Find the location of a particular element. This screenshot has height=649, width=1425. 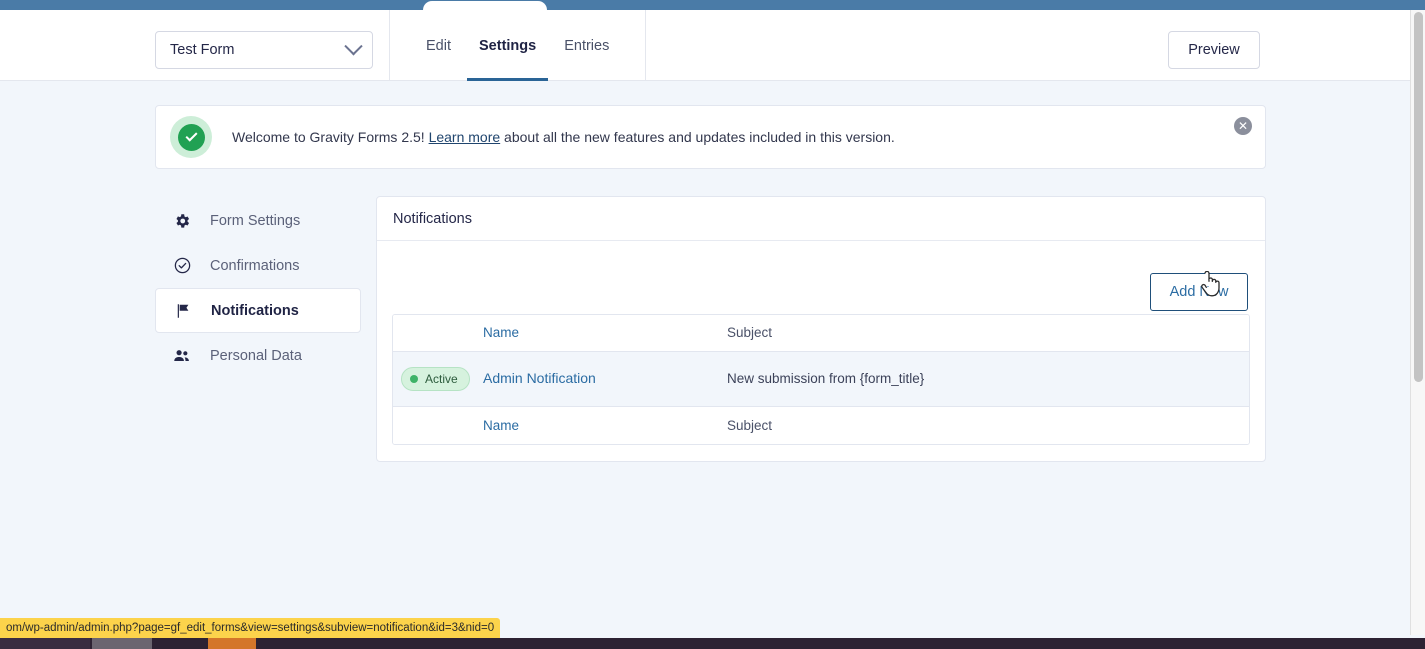

sidebar-item-label: Personal Data is located at coordinates (256, 355).